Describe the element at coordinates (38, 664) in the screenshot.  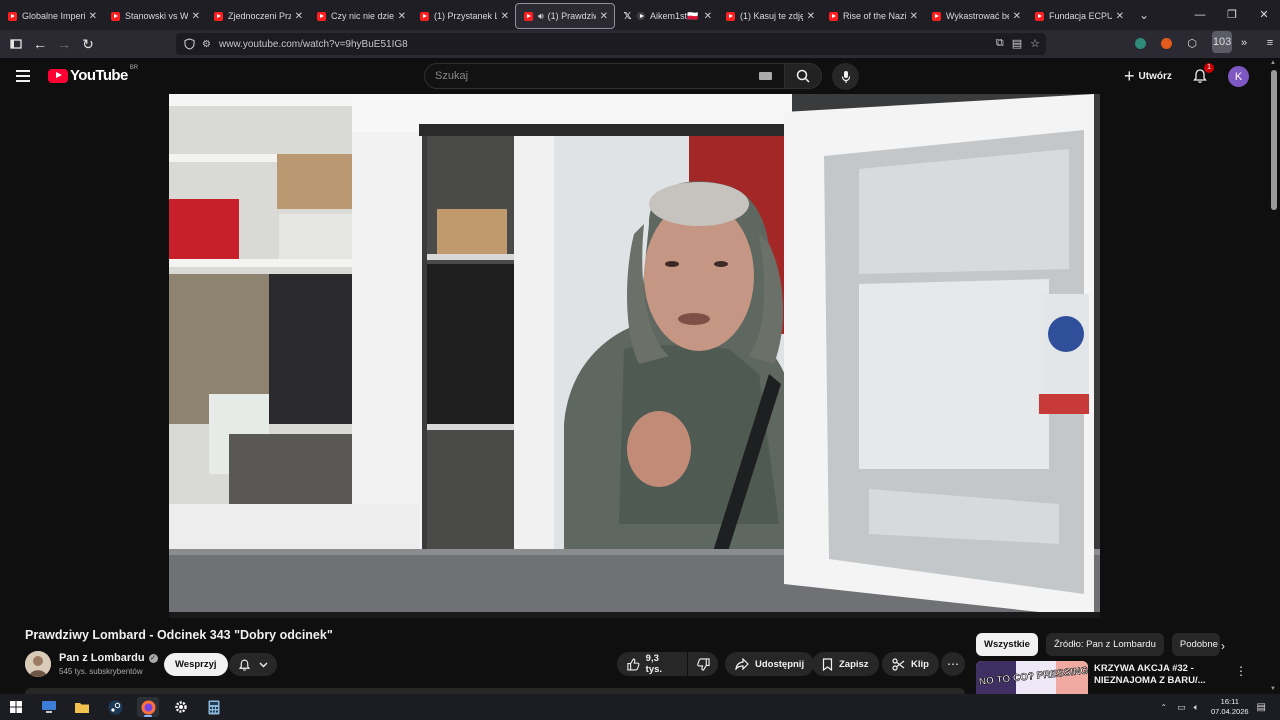
I see `channel-avatar` at that location.